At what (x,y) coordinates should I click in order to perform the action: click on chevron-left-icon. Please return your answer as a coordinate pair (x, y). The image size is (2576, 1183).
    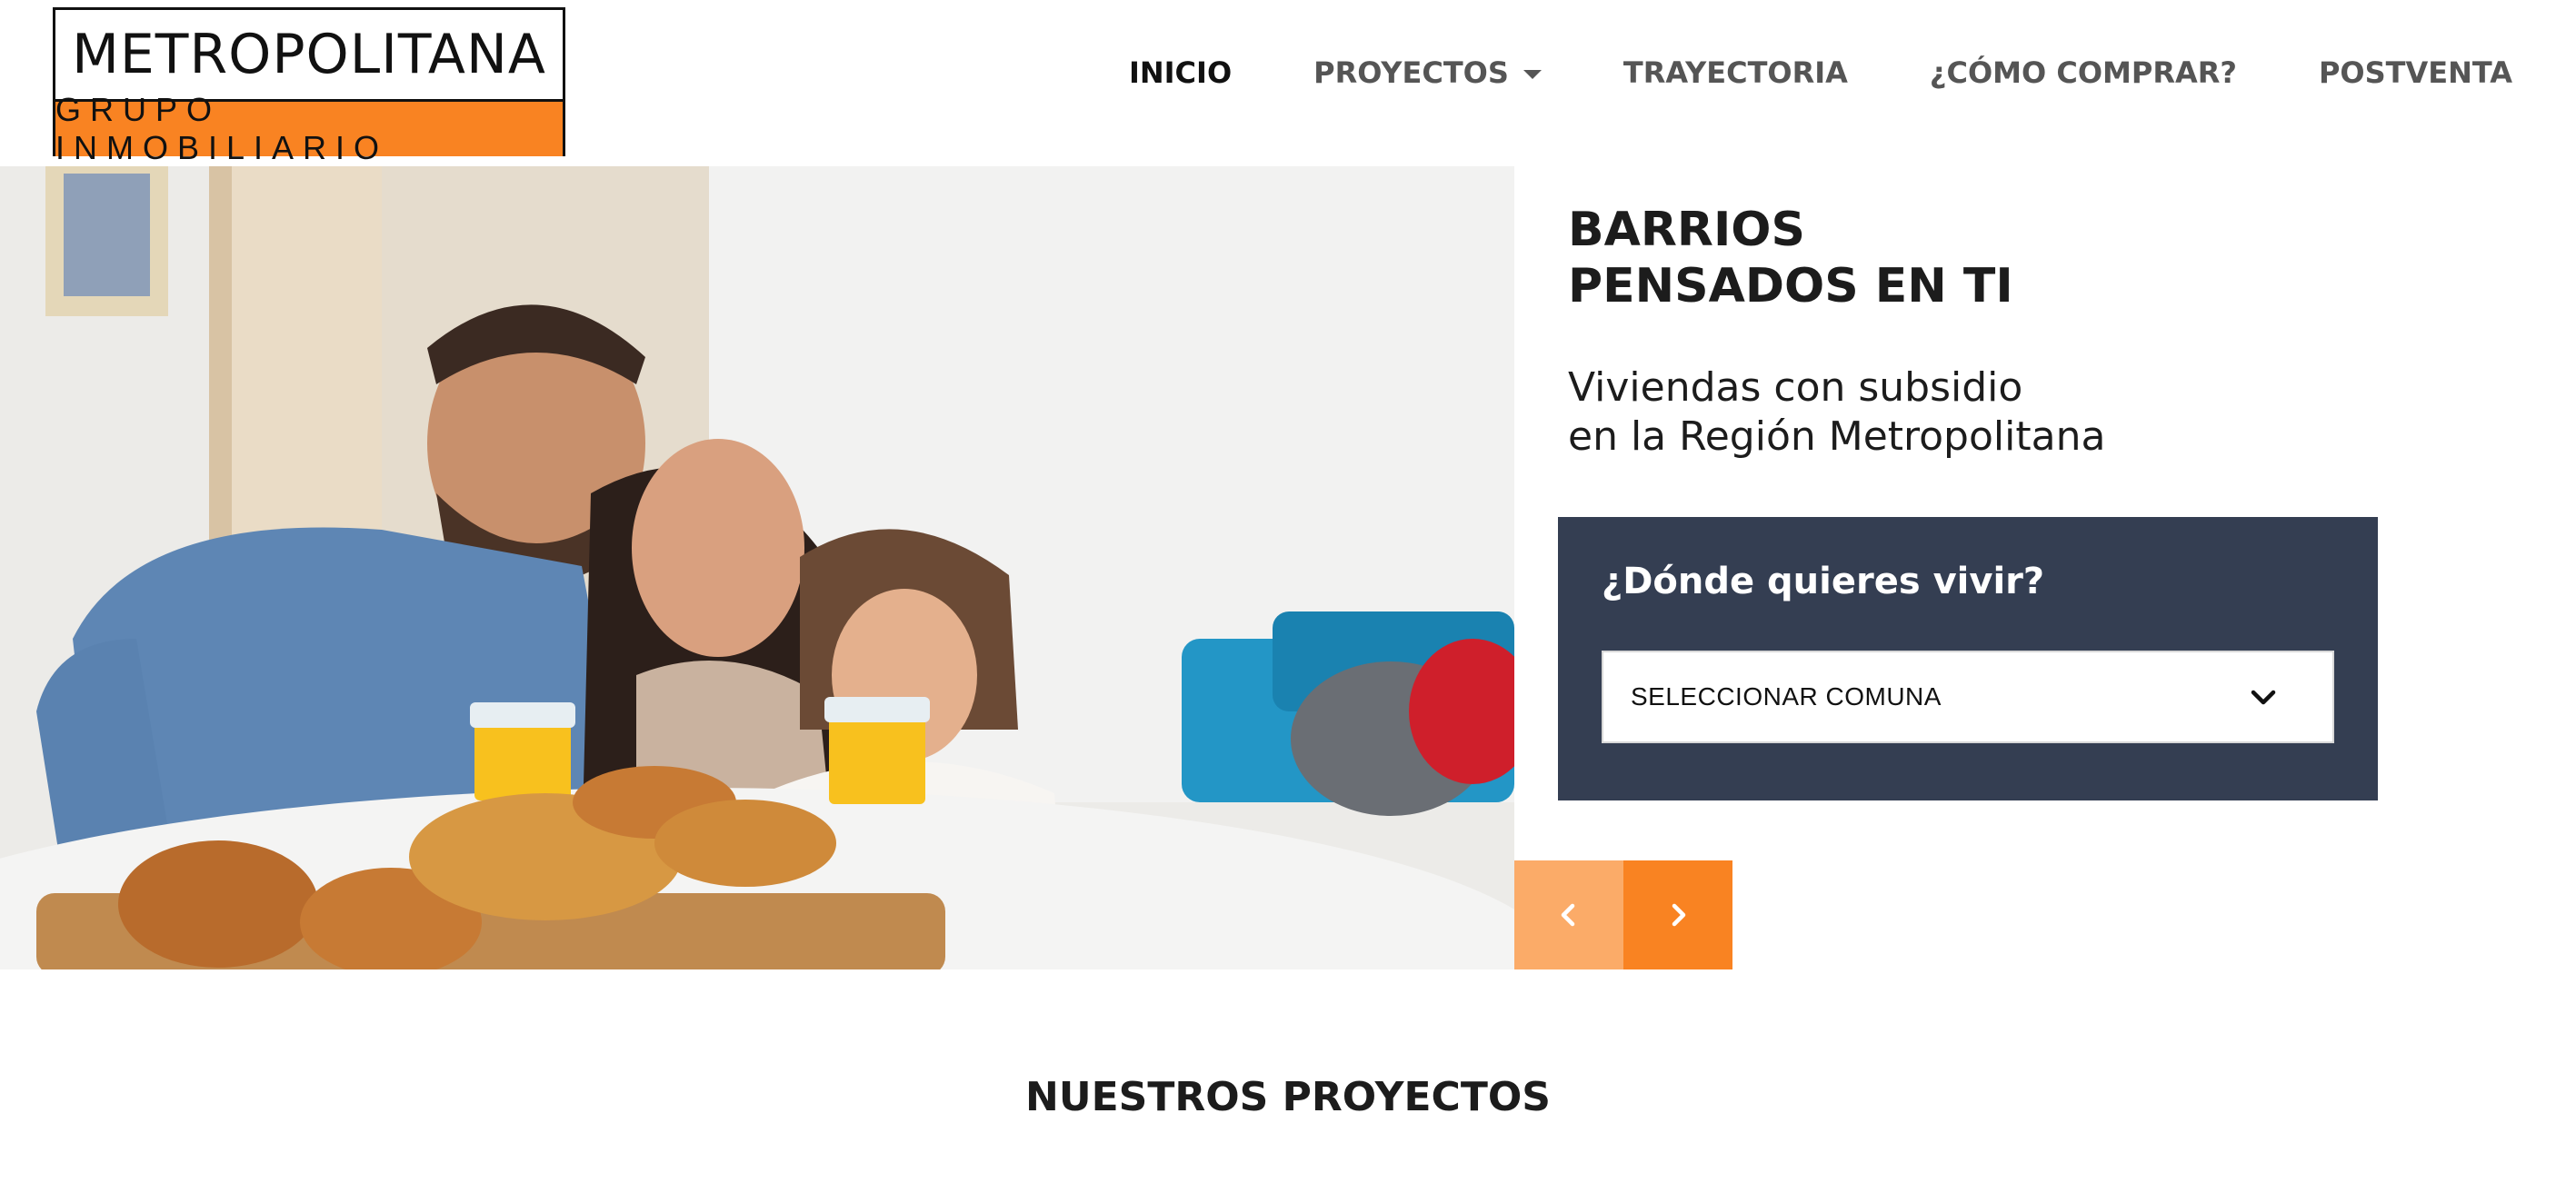
    Looking at the image, I should click on (1568, 915).